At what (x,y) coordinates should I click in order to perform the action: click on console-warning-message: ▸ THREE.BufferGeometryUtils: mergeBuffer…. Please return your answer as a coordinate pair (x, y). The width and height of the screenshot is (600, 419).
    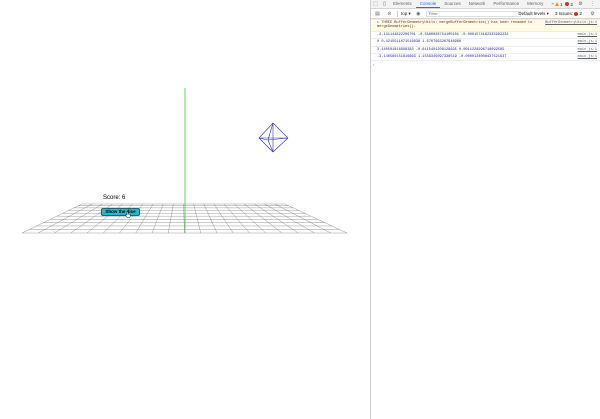
    Looking at the image, I should click on (485, 25).